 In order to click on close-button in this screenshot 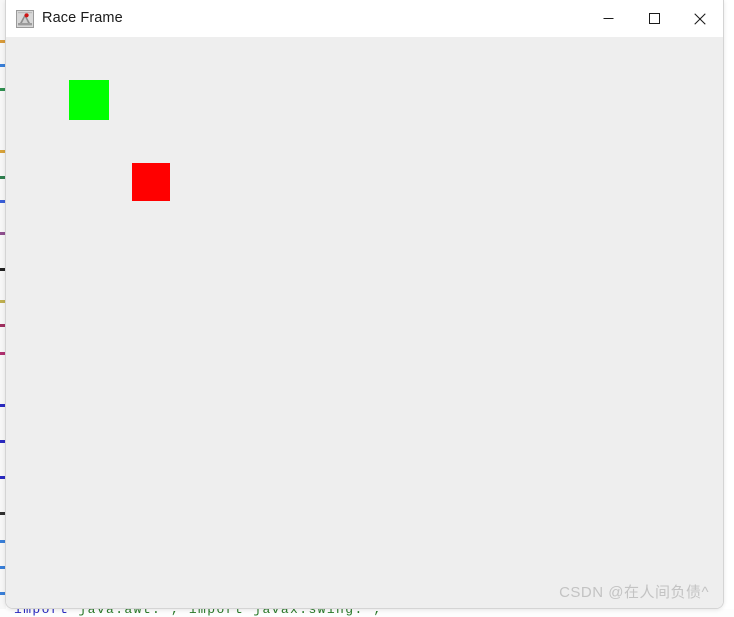, I will do `click(700, 18)`.